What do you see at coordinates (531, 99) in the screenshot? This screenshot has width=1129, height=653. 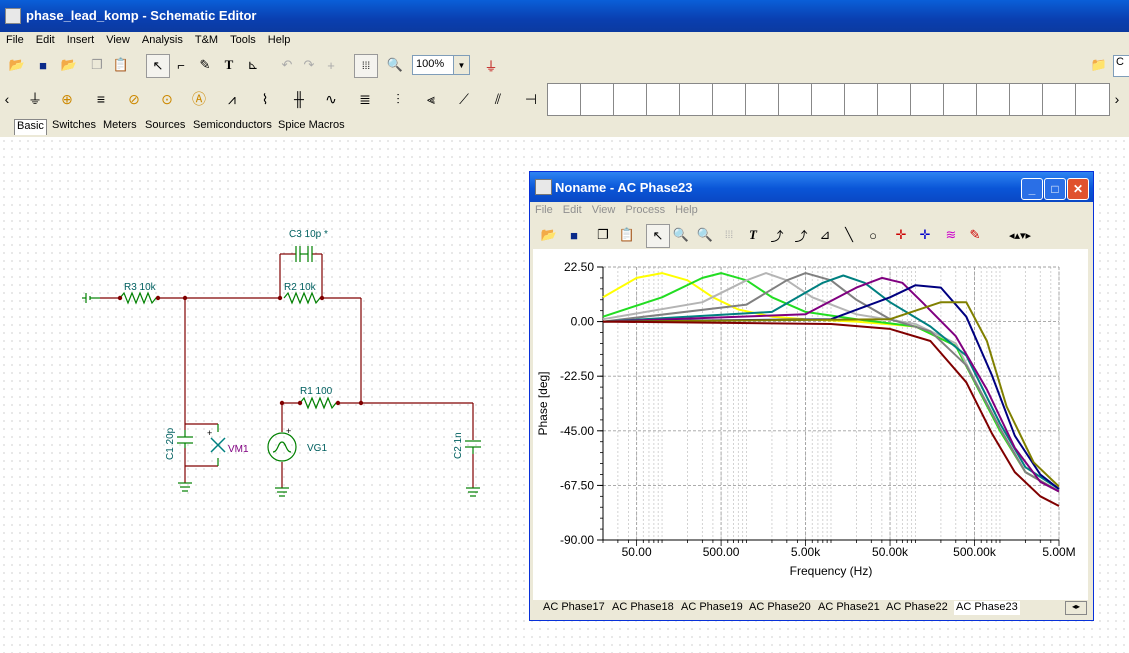 I see `terminal-icon: ⊣` at bounding box center [531, 99].